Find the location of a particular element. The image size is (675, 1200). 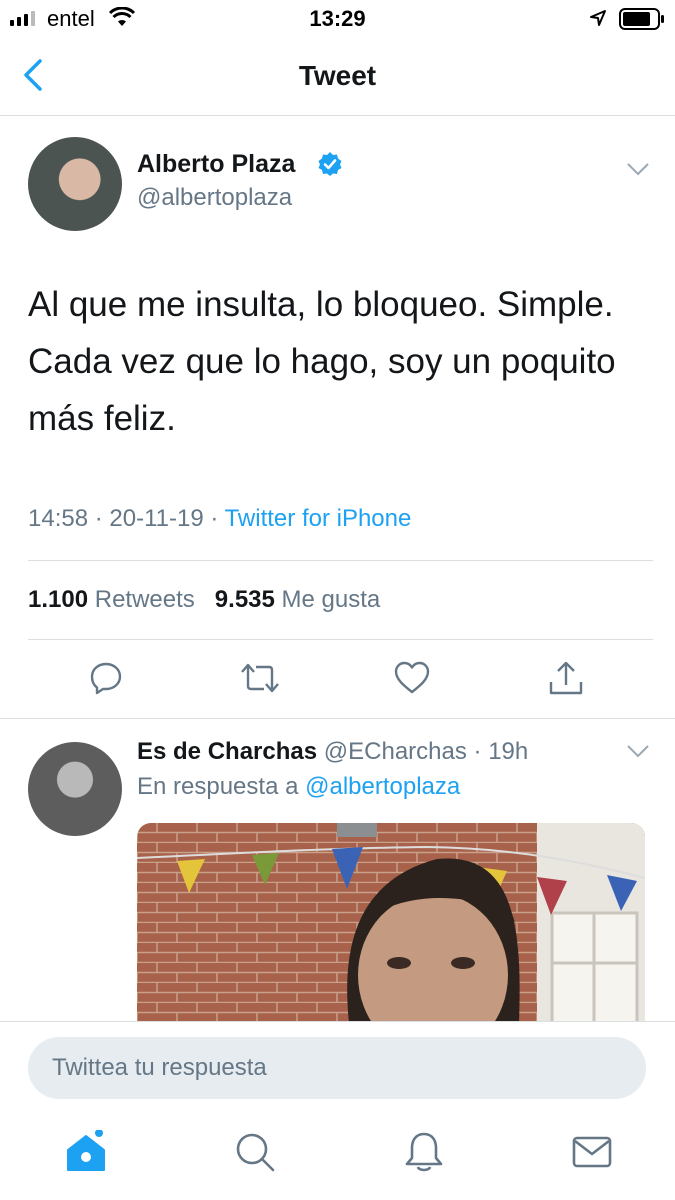

author-avatar is located at coordinates (75, 184).